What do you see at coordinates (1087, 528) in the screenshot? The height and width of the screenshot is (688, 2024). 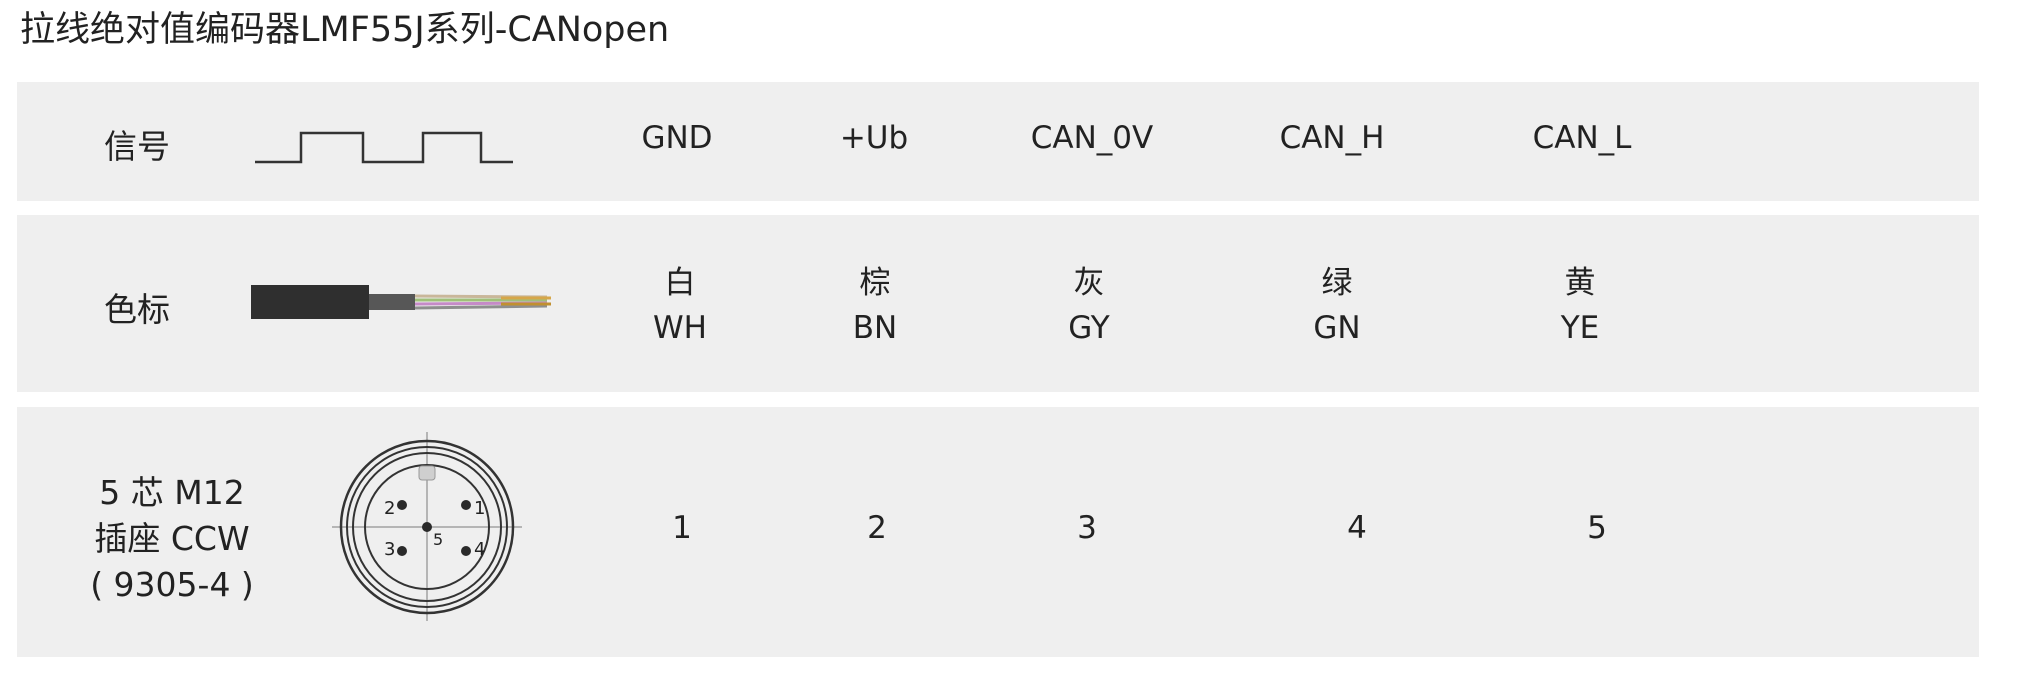 I see `pin-3: 3` at bounding box center [1087, 528].